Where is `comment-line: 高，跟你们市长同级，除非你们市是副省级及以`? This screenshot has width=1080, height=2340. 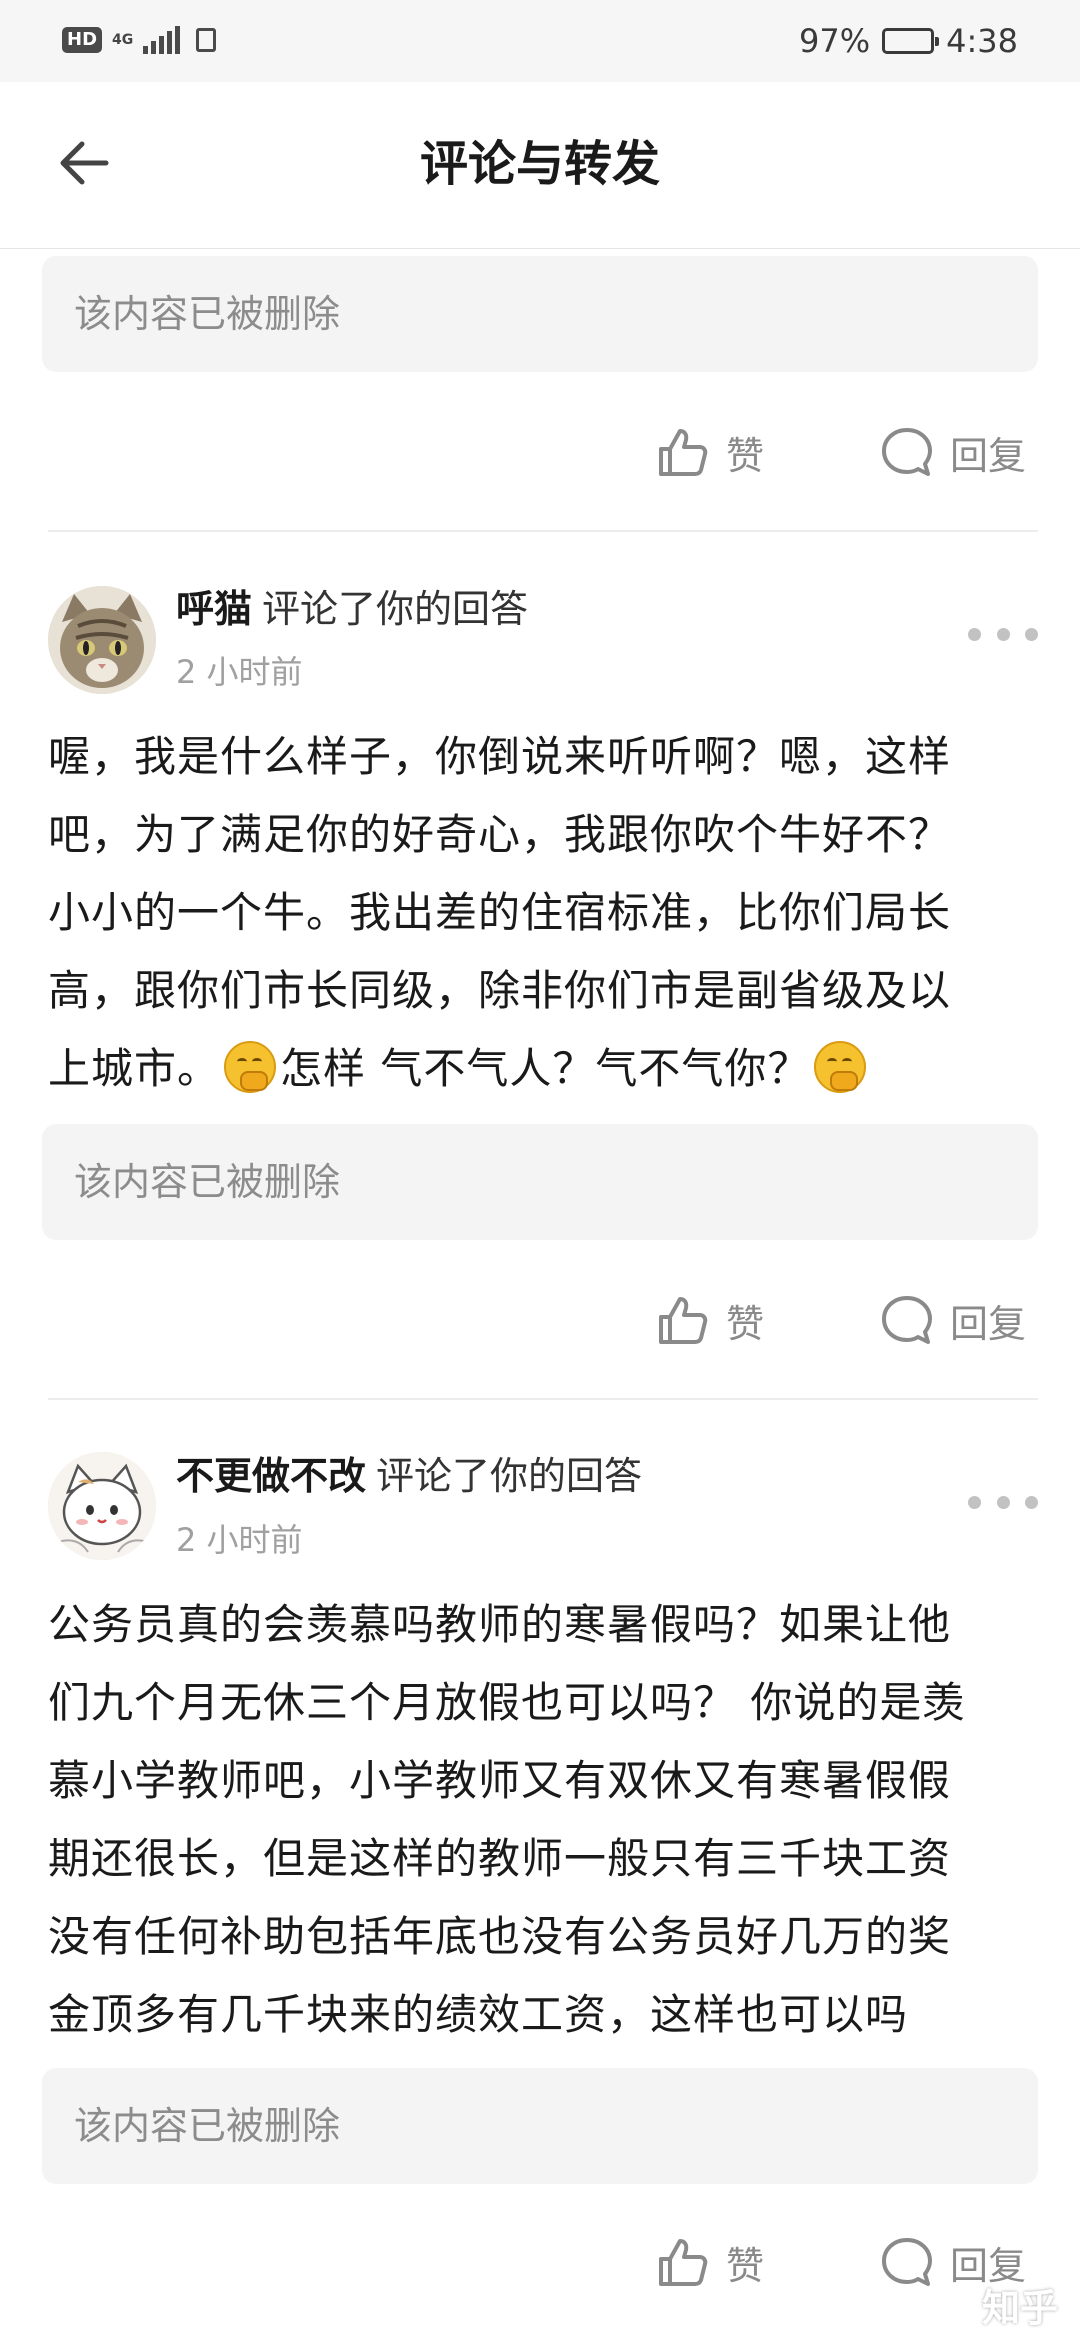
comment-line: 高，跟你们市长同级，除非你们市是副省级及以 is located at coordinates (500, 990).